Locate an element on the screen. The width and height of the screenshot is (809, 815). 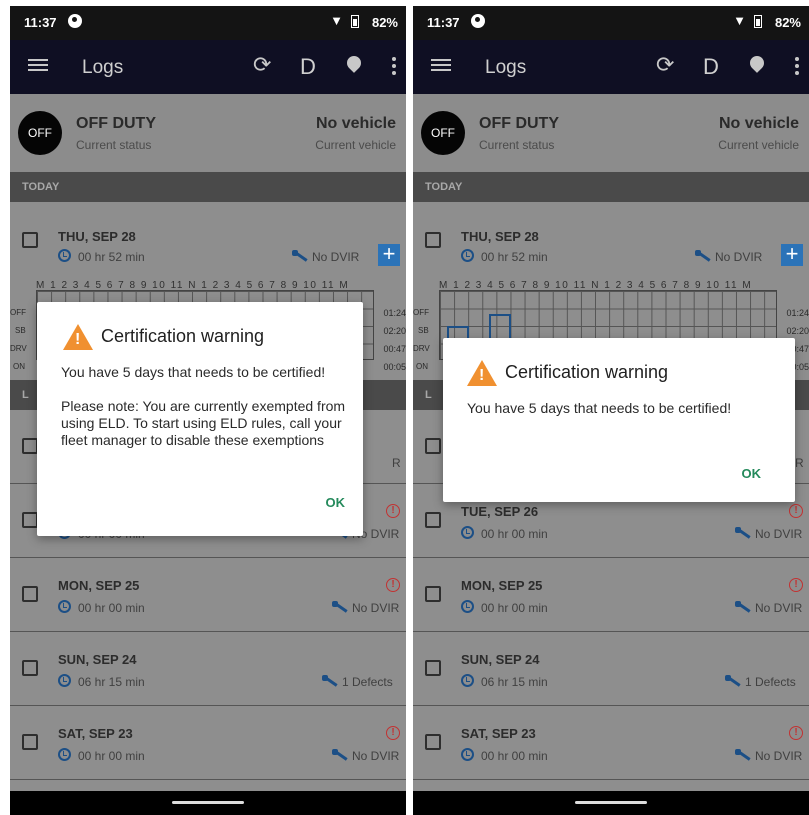
battery-icon is located at coordinates (758, 21).